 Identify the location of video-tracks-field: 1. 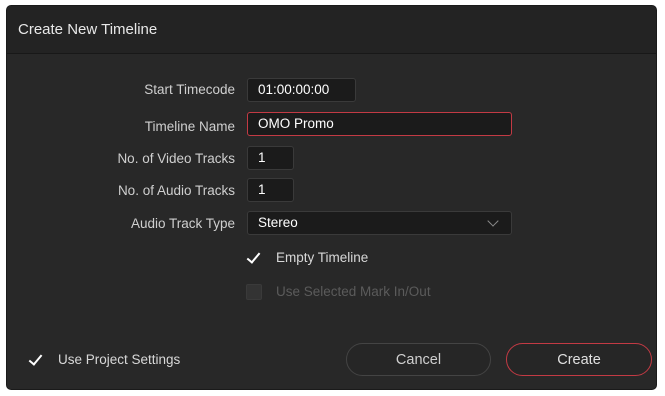
(270, 158).